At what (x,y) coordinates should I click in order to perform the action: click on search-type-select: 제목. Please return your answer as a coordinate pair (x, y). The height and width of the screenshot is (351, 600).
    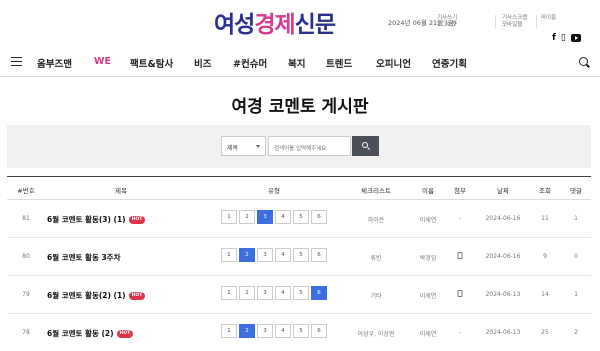
    Looking at the image, I should click on (243, 146).